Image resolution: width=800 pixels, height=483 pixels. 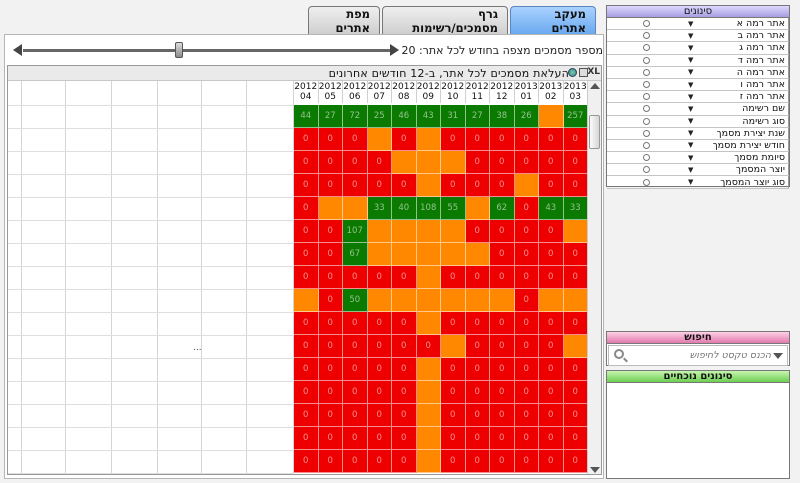 What do you see at coordinates (526, 116) in the screenshot?
I see `heatmap-cell: 26` at bounding box center [526, 116].